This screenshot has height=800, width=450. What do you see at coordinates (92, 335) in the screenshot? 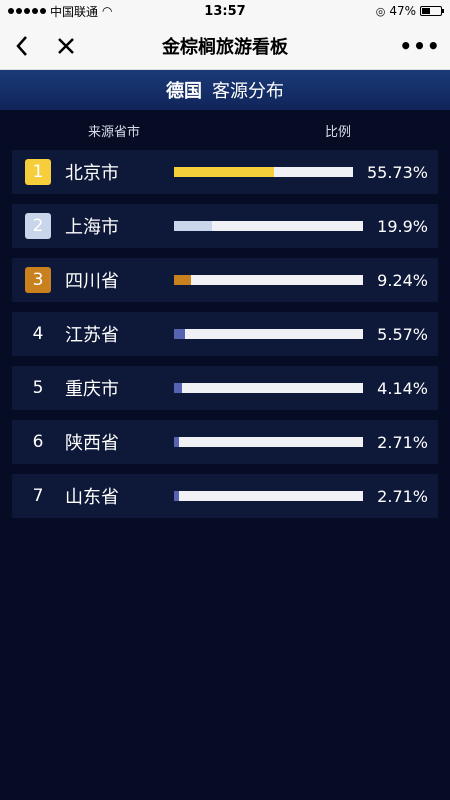
I see `city-name: 江苏省` at bounding box center [92, 335].